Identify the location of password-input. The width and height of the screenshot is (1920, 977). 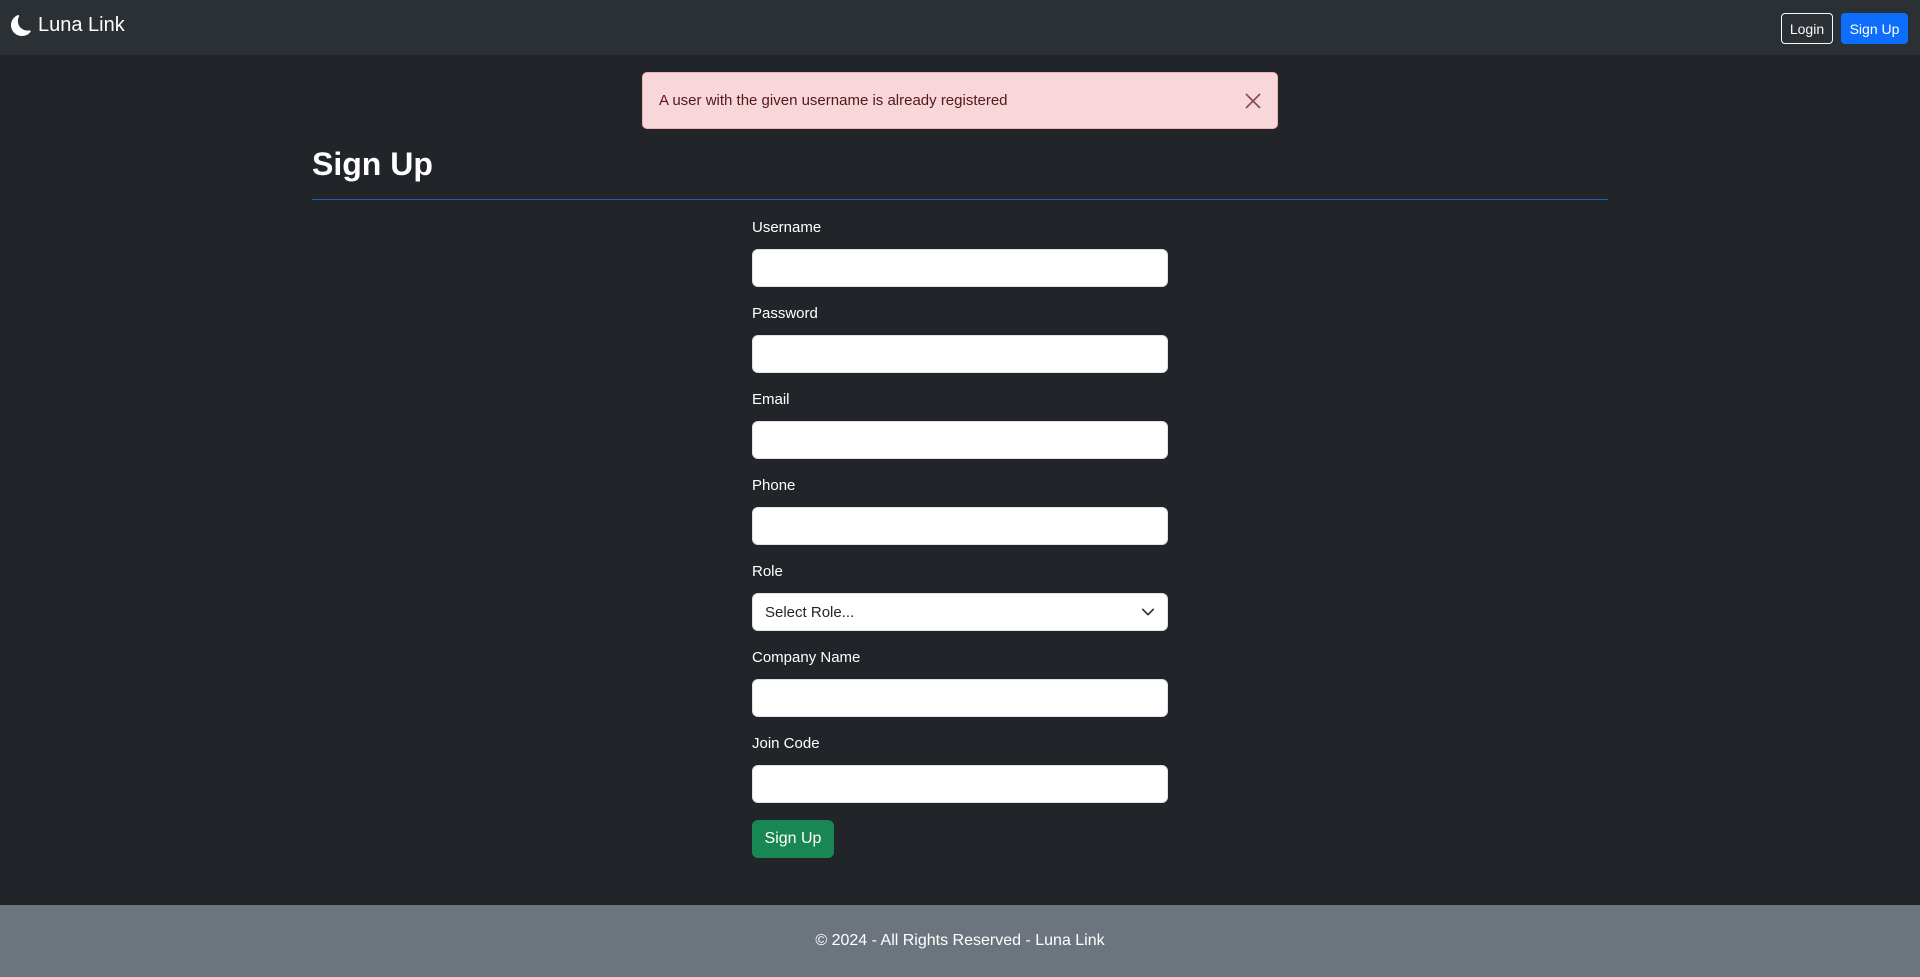
(960, 354).